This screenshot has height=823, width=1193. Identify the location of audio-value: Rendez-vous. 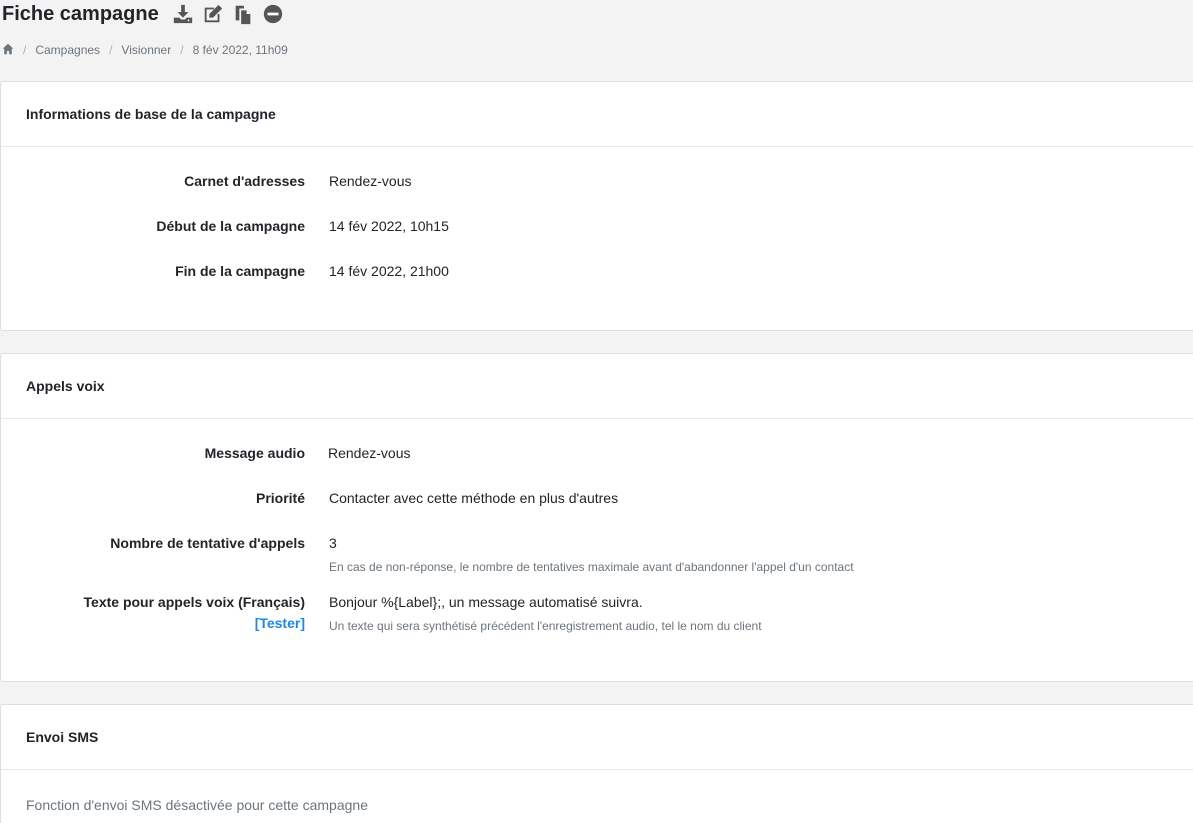
(369, 453).